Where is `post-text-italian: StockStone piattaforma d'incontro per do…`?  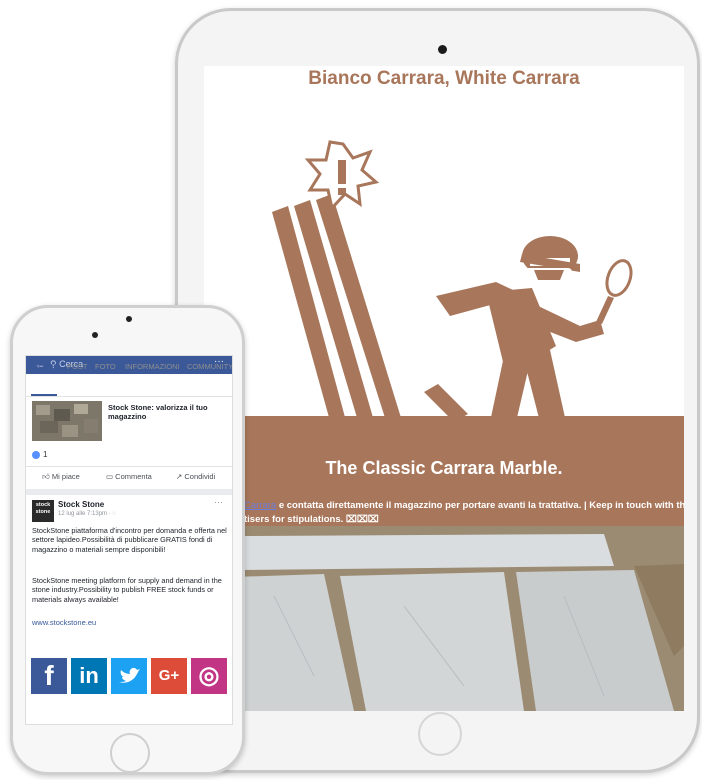
post-text-italian: StockStone piattaforma d'incontro per do… is located at coordinates (129, 540).